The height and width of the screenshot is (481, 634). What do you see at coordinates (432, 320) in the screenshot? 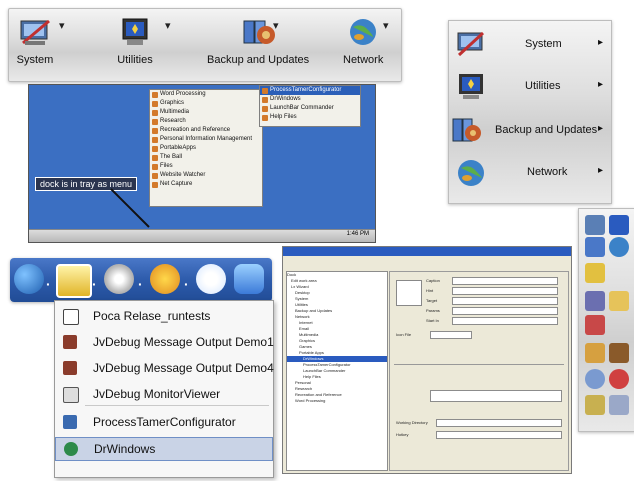
I see `field-label: Start In` at bounding box center [432, 320].